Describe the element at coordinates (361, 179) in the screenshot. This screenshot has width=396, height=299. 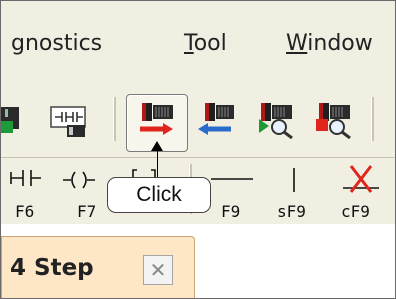
I see `delete-line-icon` at that location.